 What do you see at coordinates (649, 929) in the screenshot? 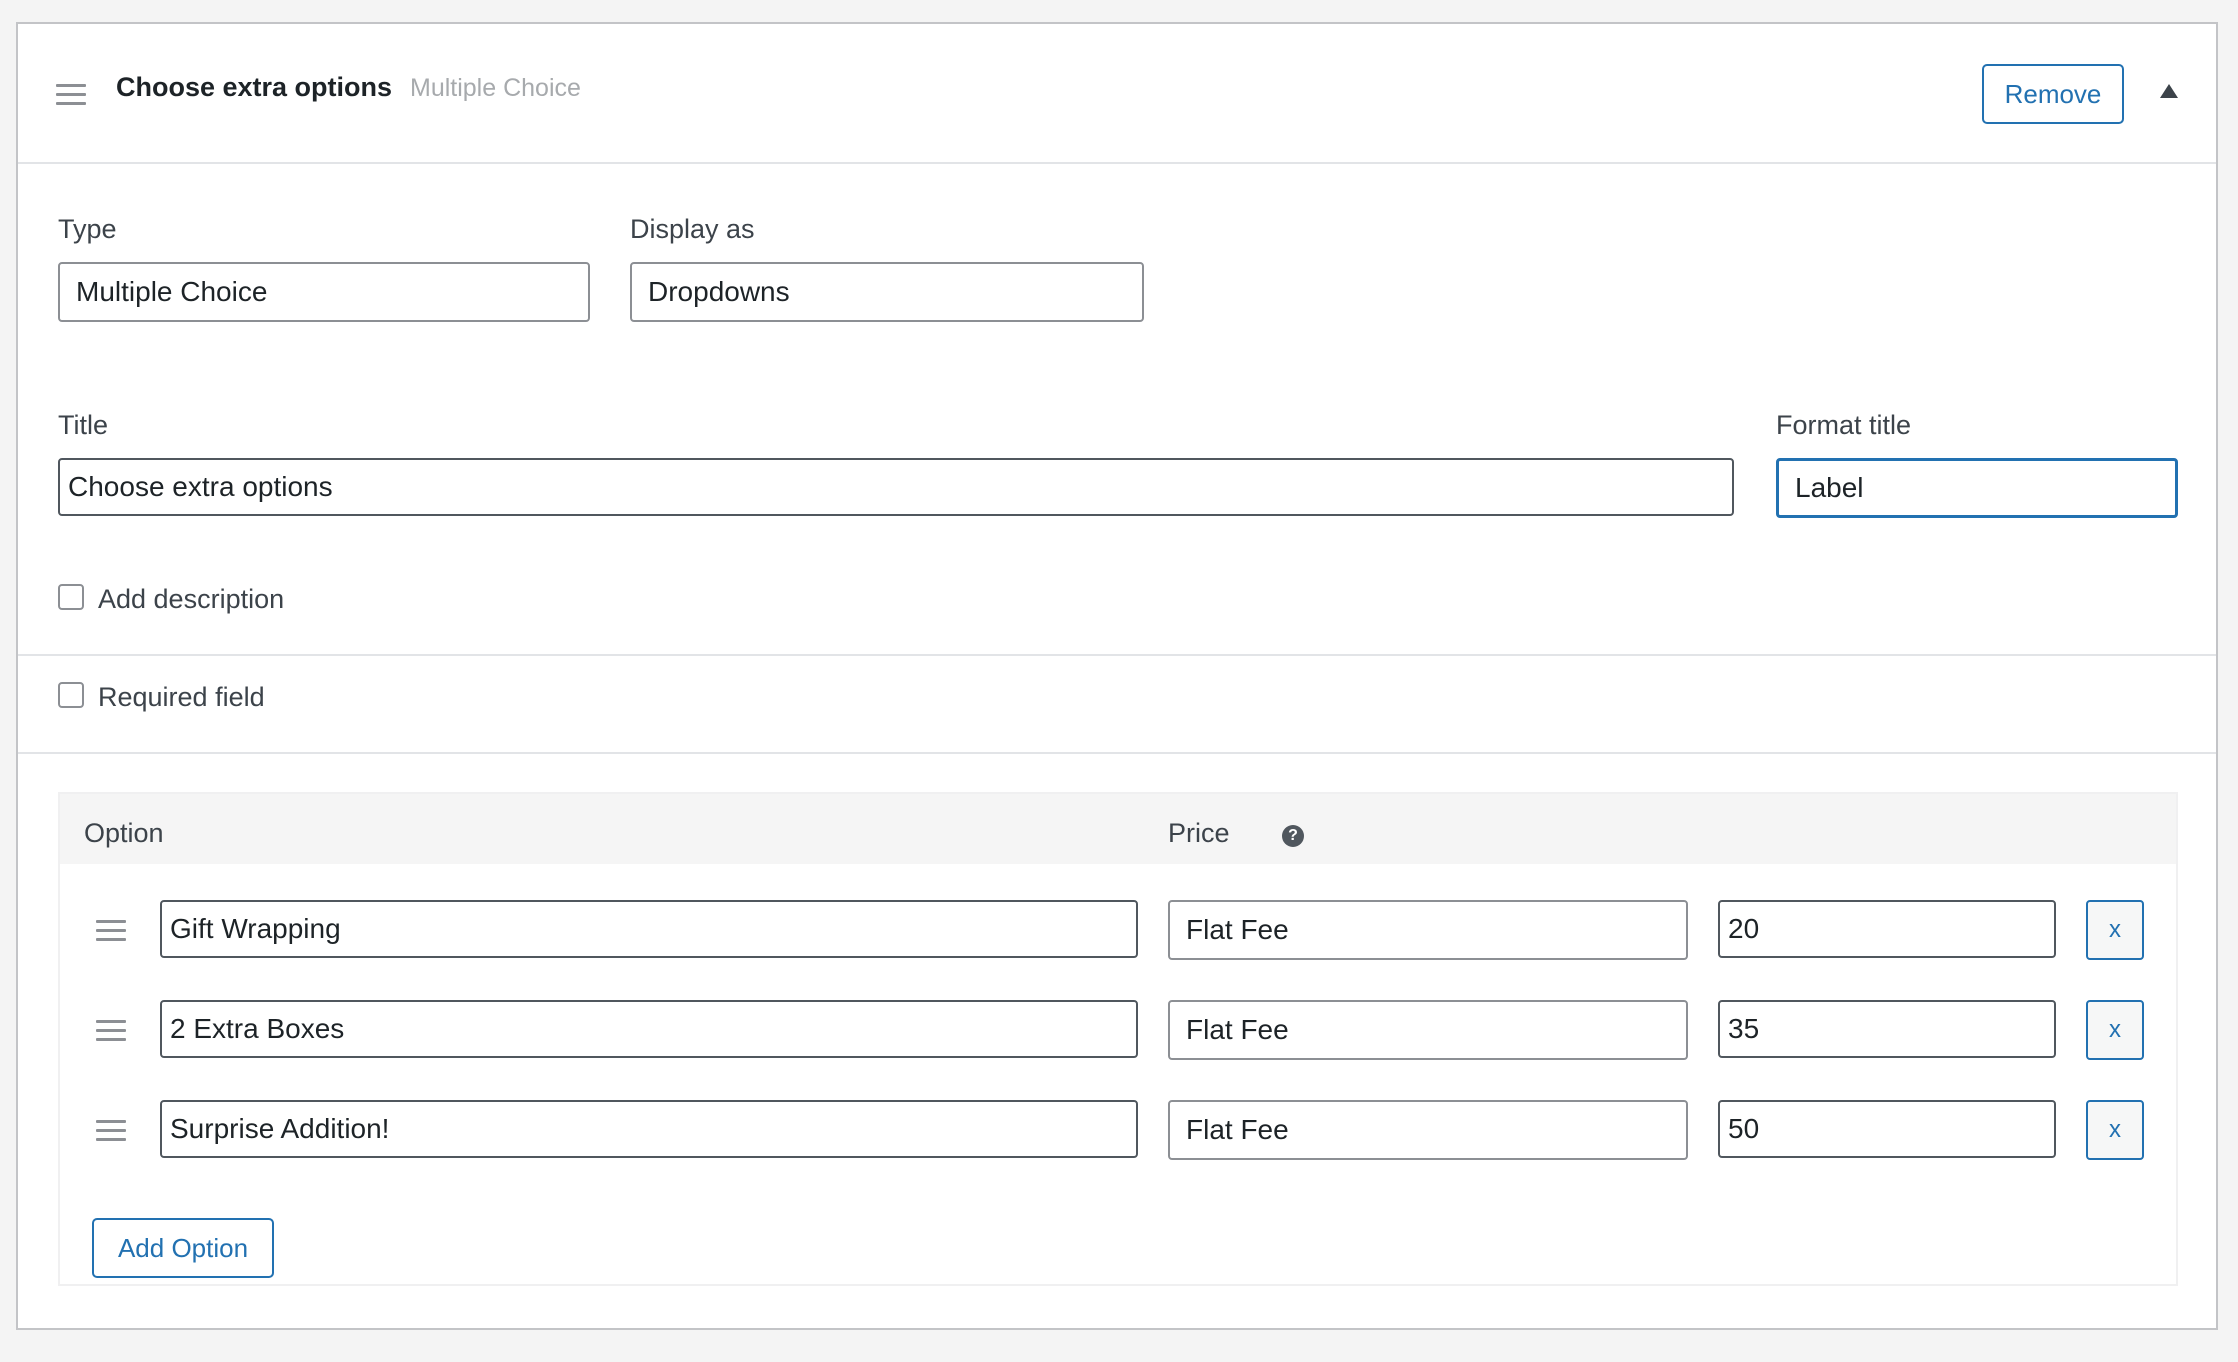
I see `option-name-input: Gift Wrapping` at bounding box center [649, 929].